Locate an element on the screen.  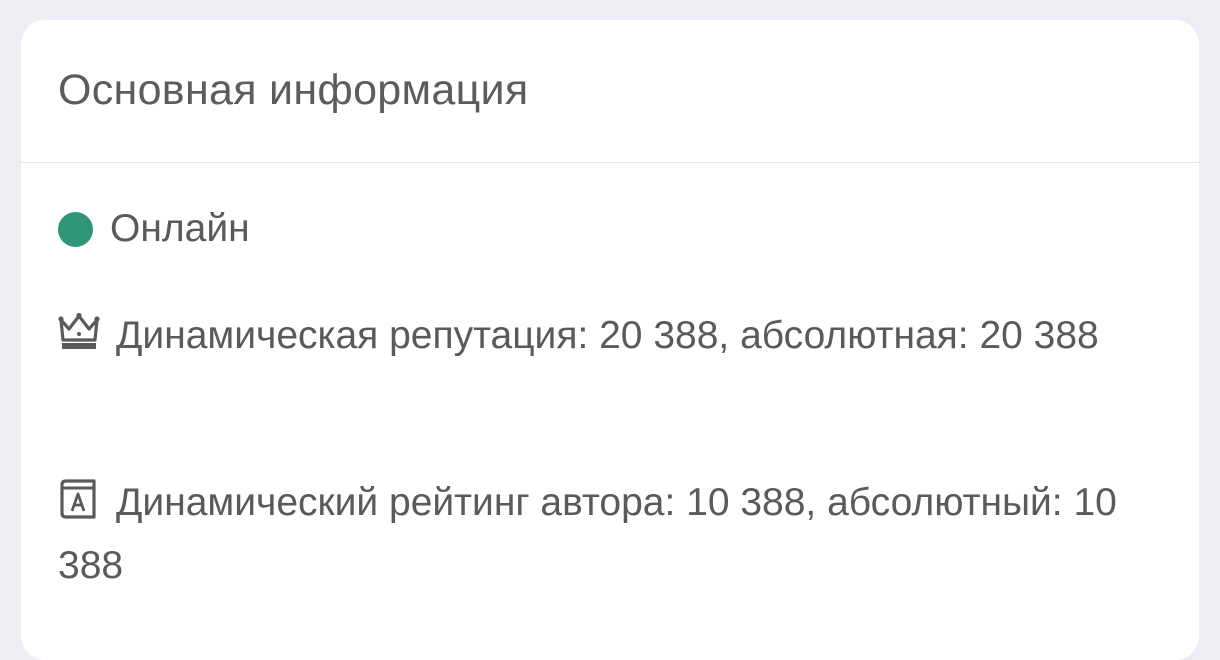
card-title: Основная информация is located at coordinates (293, 89).